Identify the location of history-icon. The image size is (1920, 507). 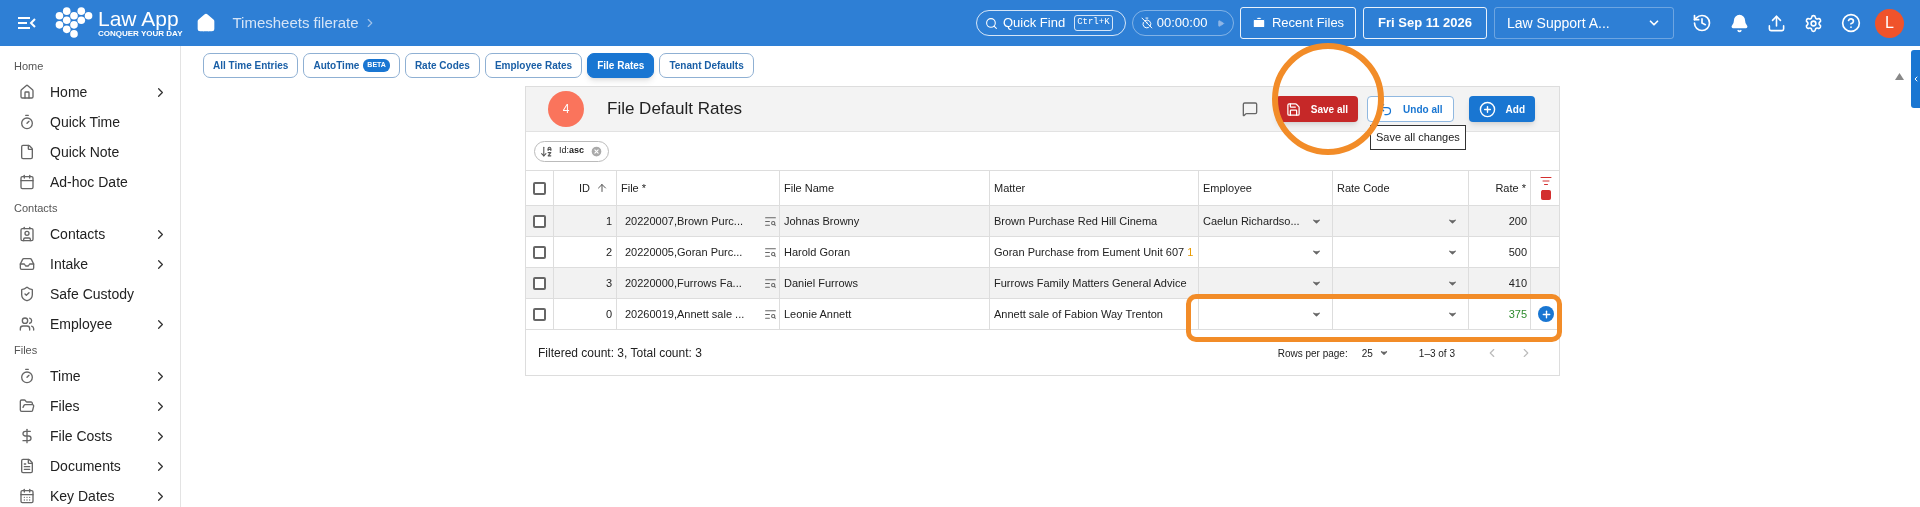
(1702, 23).